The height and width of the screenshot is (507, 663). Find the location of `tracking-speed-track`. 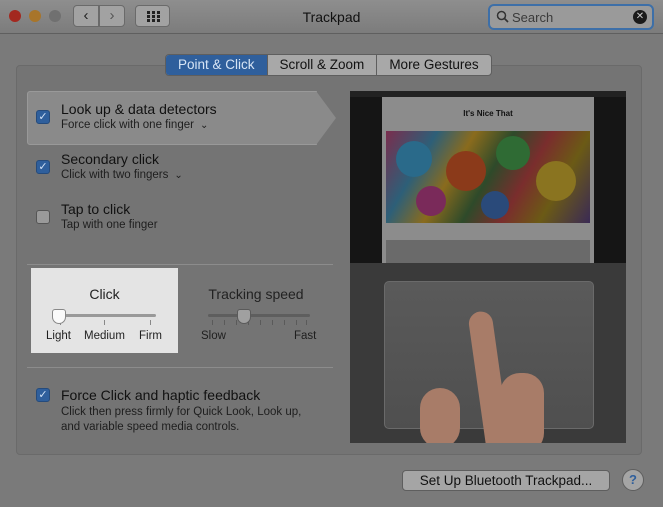

tracking-speed-track is located at coordinates (259, 315).